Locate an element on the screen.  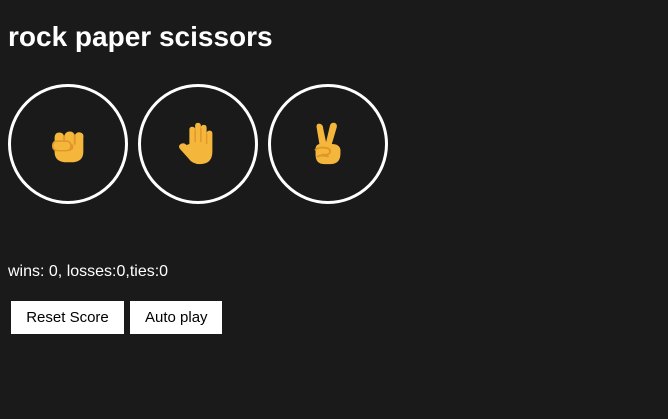
raised-hand-icon is located at coordinates (198, 144).